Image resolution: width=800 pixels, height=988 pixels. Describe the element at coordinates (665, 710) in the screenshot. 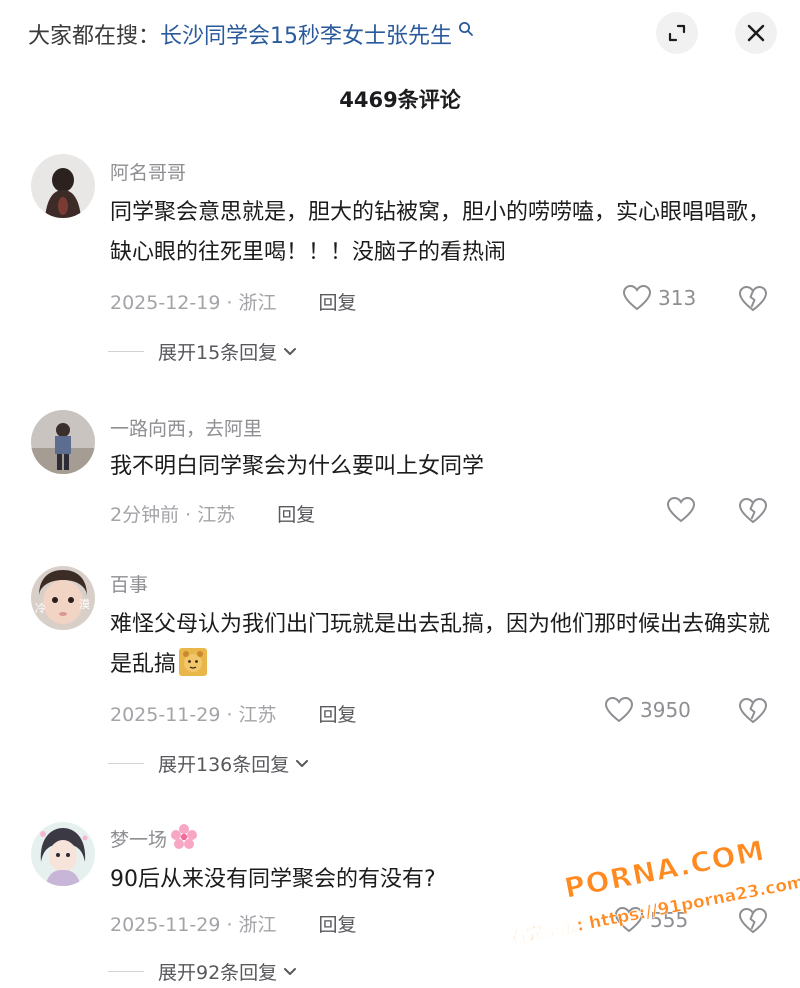

I see `like-count: 3950` at that location.